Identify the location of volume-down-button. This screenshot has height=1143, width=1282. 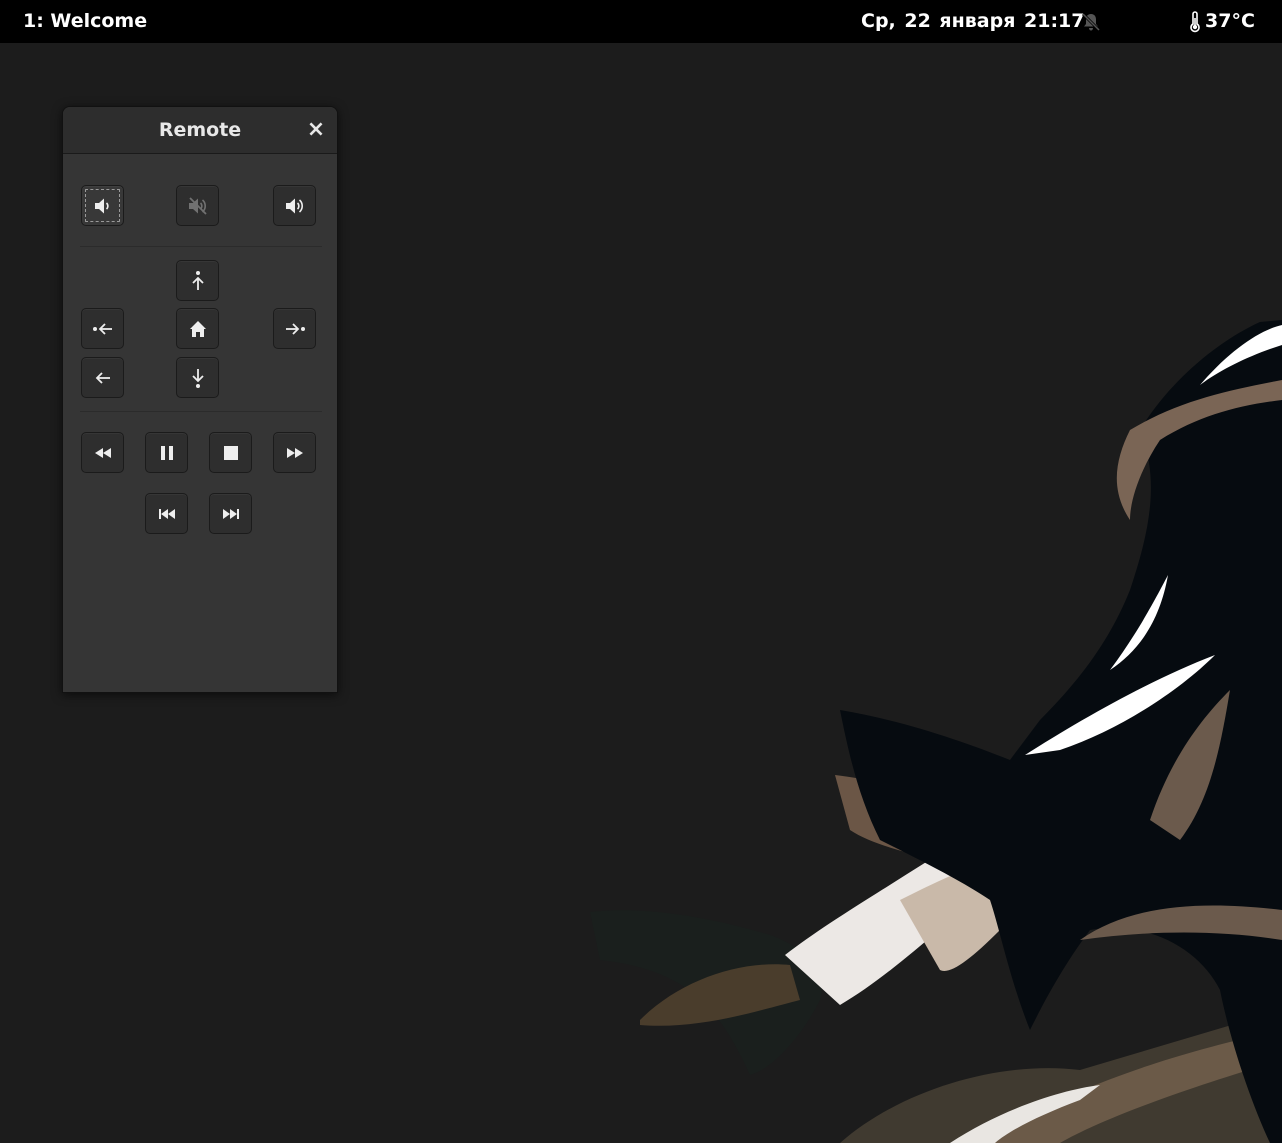
(102, 205).